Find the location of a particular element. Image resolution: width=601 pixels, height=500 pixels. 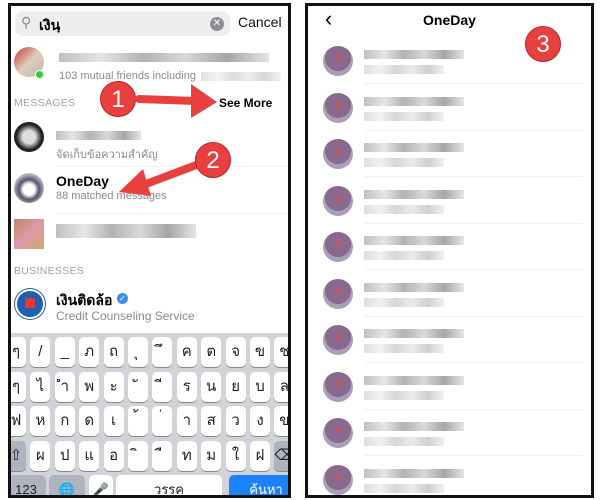

key: ิ is located at coordinates (138, 455).